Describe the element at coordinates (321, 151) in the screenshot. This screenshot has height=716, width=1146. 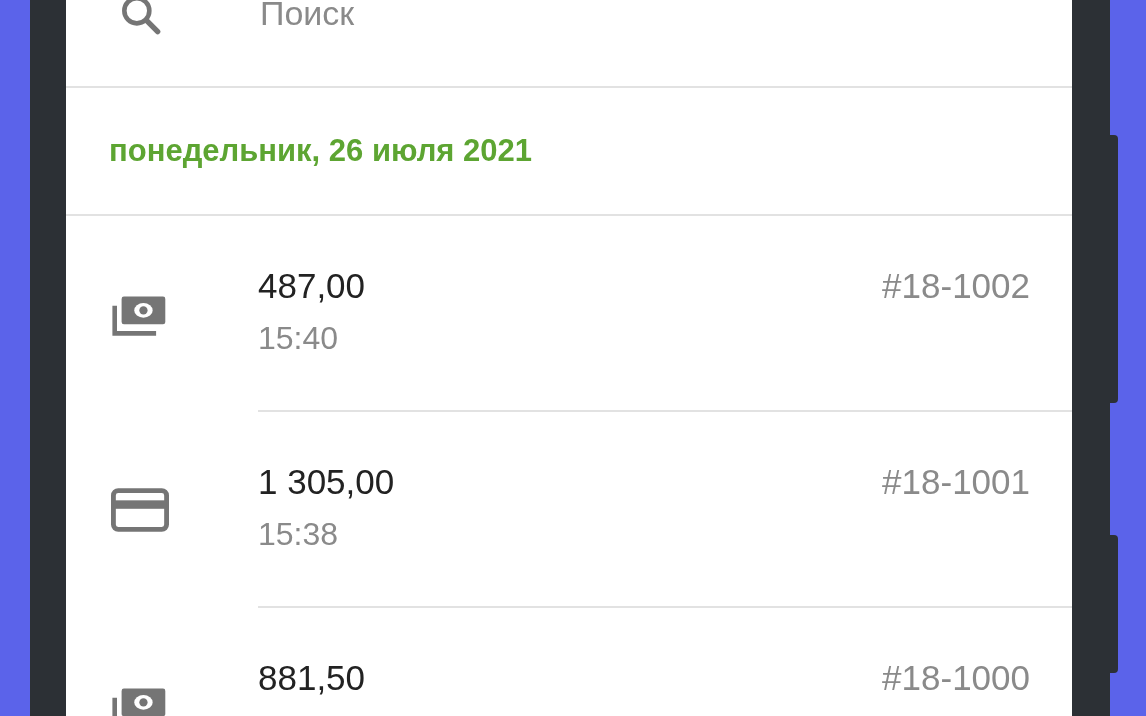
I see `date-header: понедельник, 26 июля 2021` at that location.